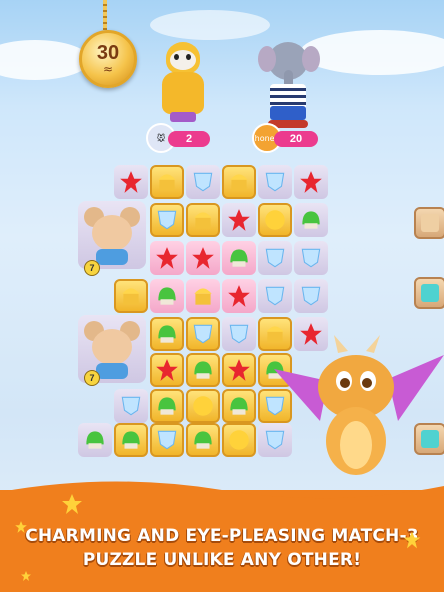 This screenshot has height=592, width=444. I want to click on dragon-character, so click(359, 405).